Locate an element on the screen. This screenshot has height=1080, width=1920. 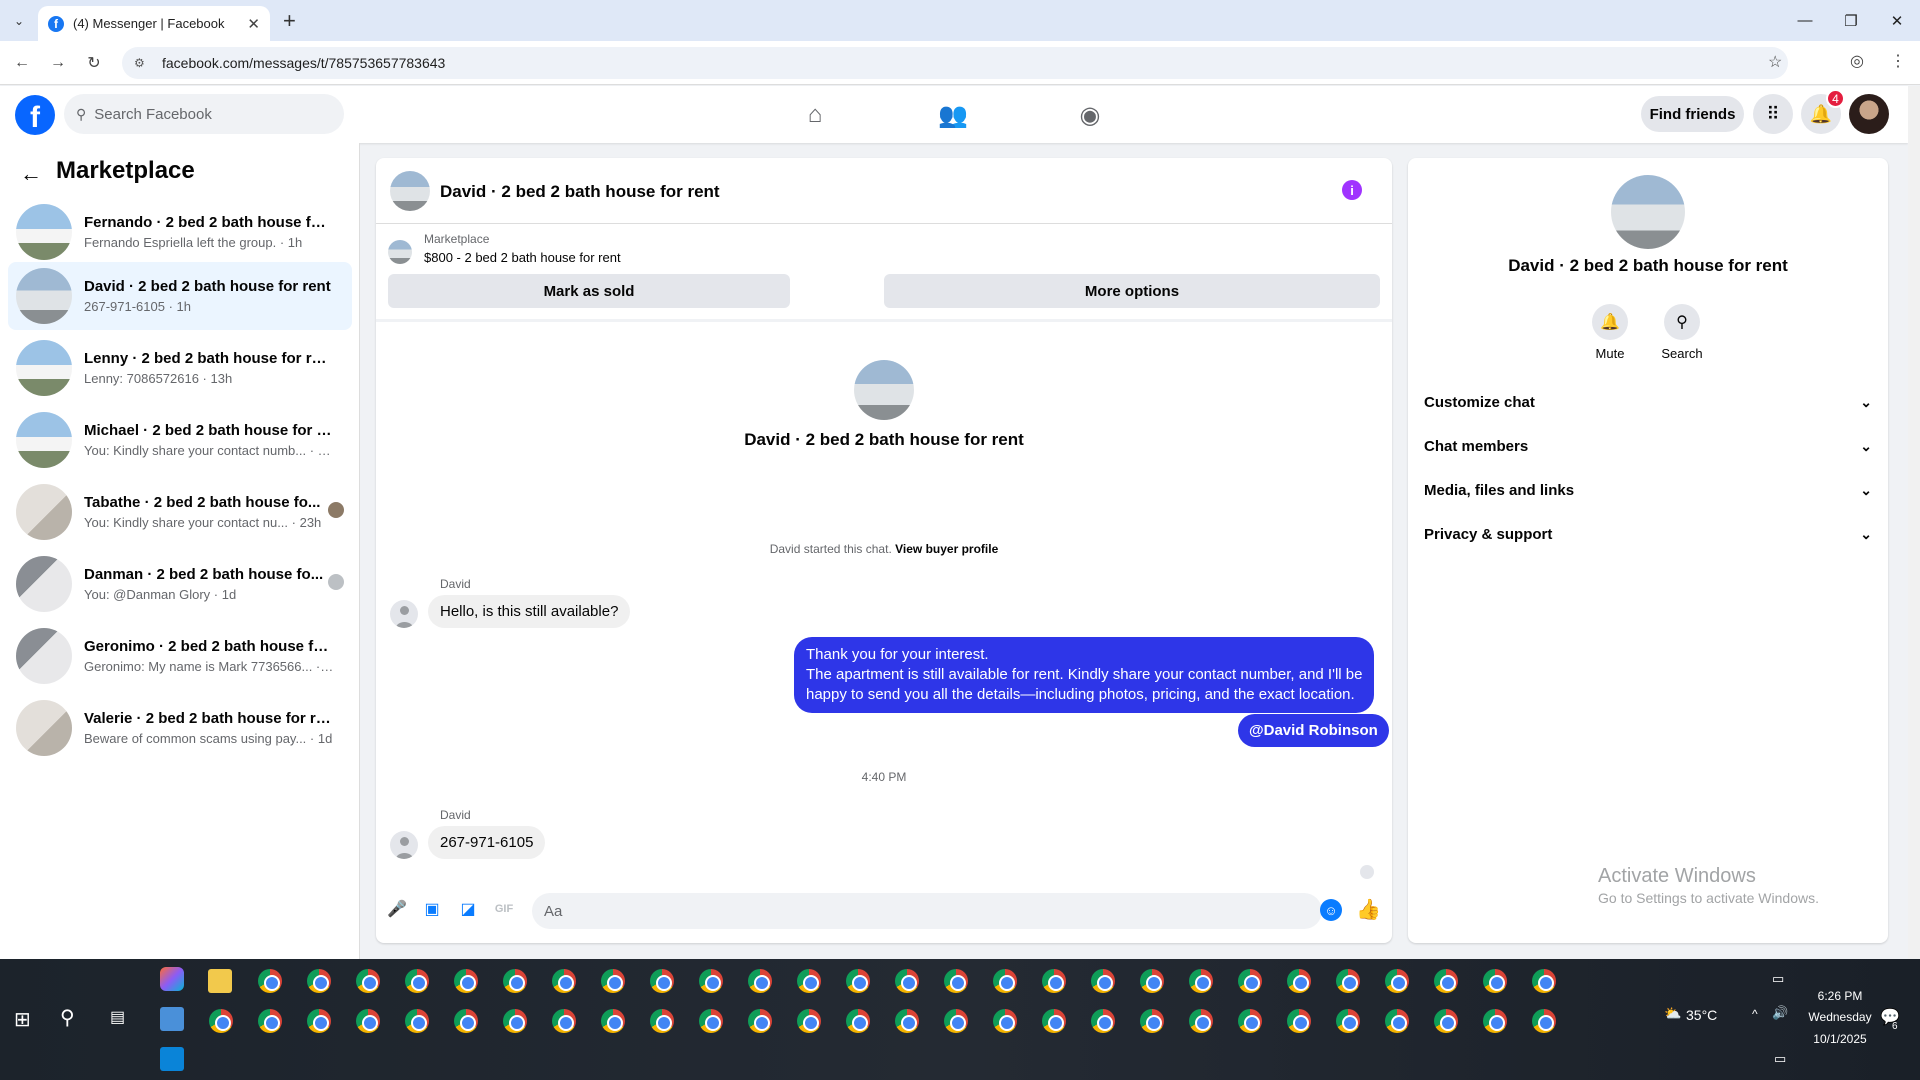
clock-date: 10/1/2025 is located at coordinates (1840, 1039).